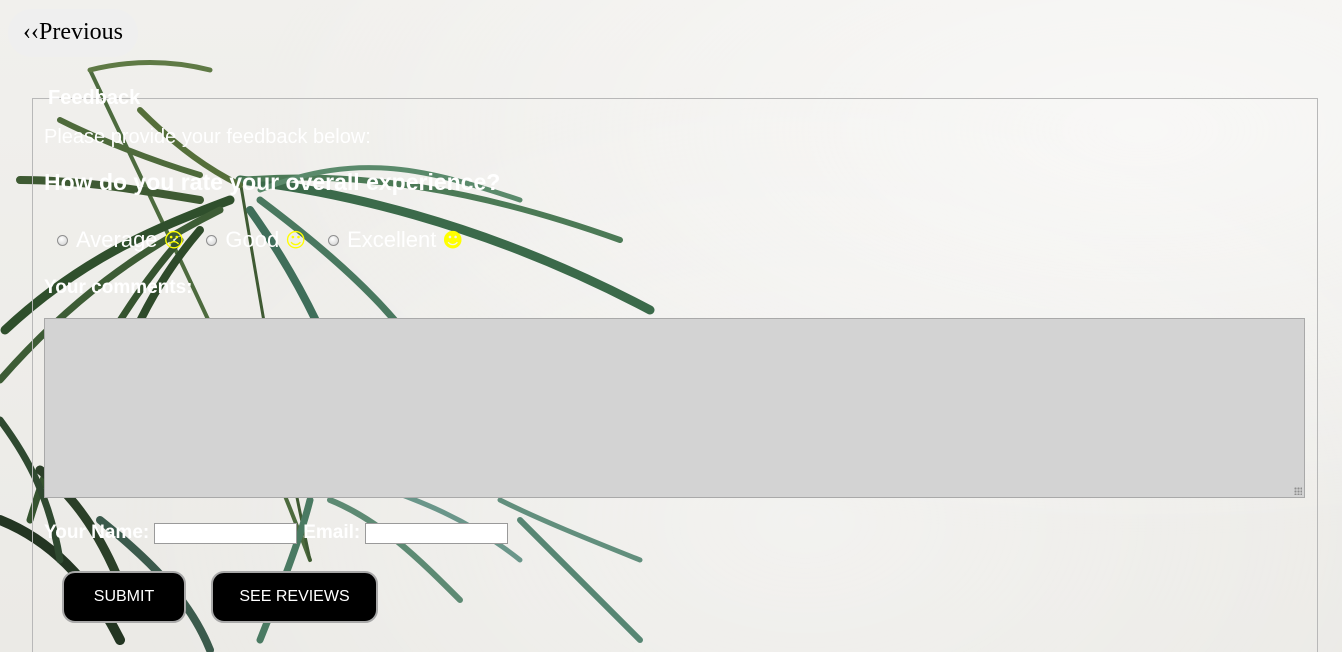 The image size is (1342, 652). What do you see at coordinates (437, 533) in the screenshot?
I see `email-input` at bounding box center [437, 533].